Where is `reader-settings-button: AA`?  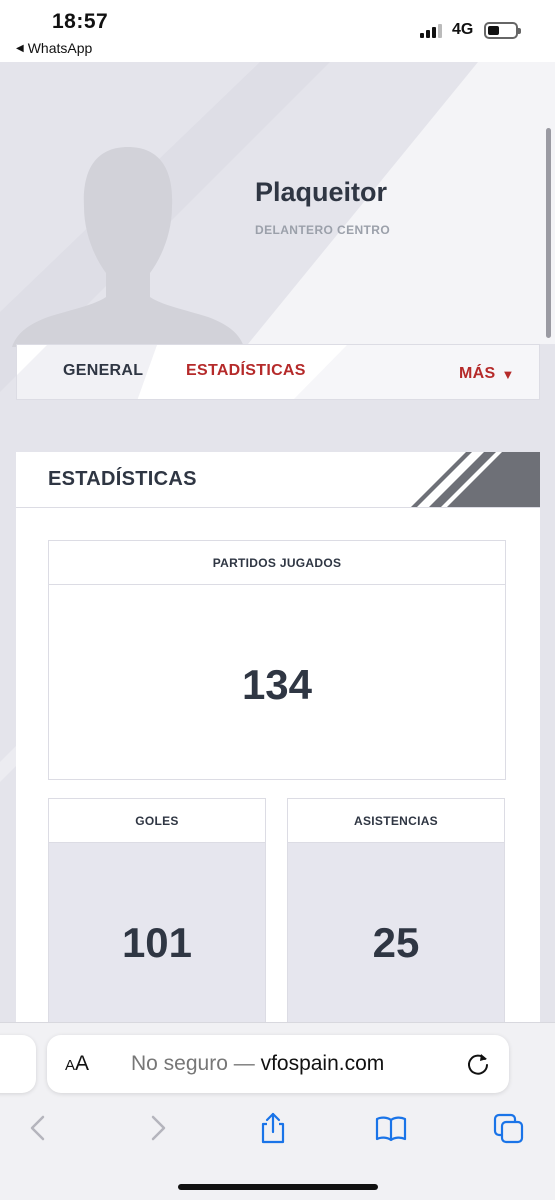 reader-settings-button: AA is located at coordinates (77, 1064).